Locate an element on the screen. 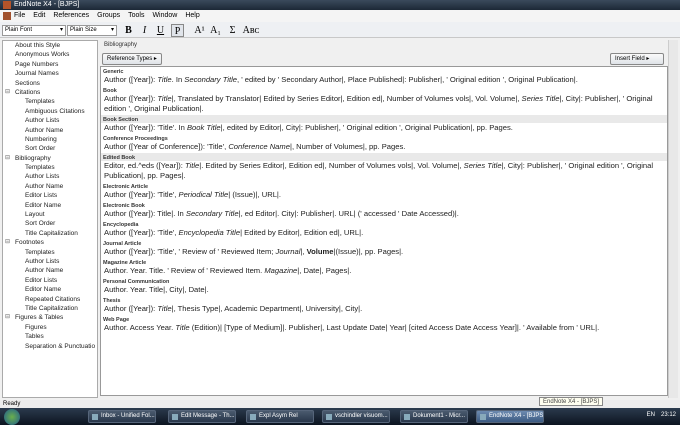 This screenshot has height=425, width=680. taskbar-tooltip: EndNote X4 - [BJPS] is located at coordinates (571, 401).